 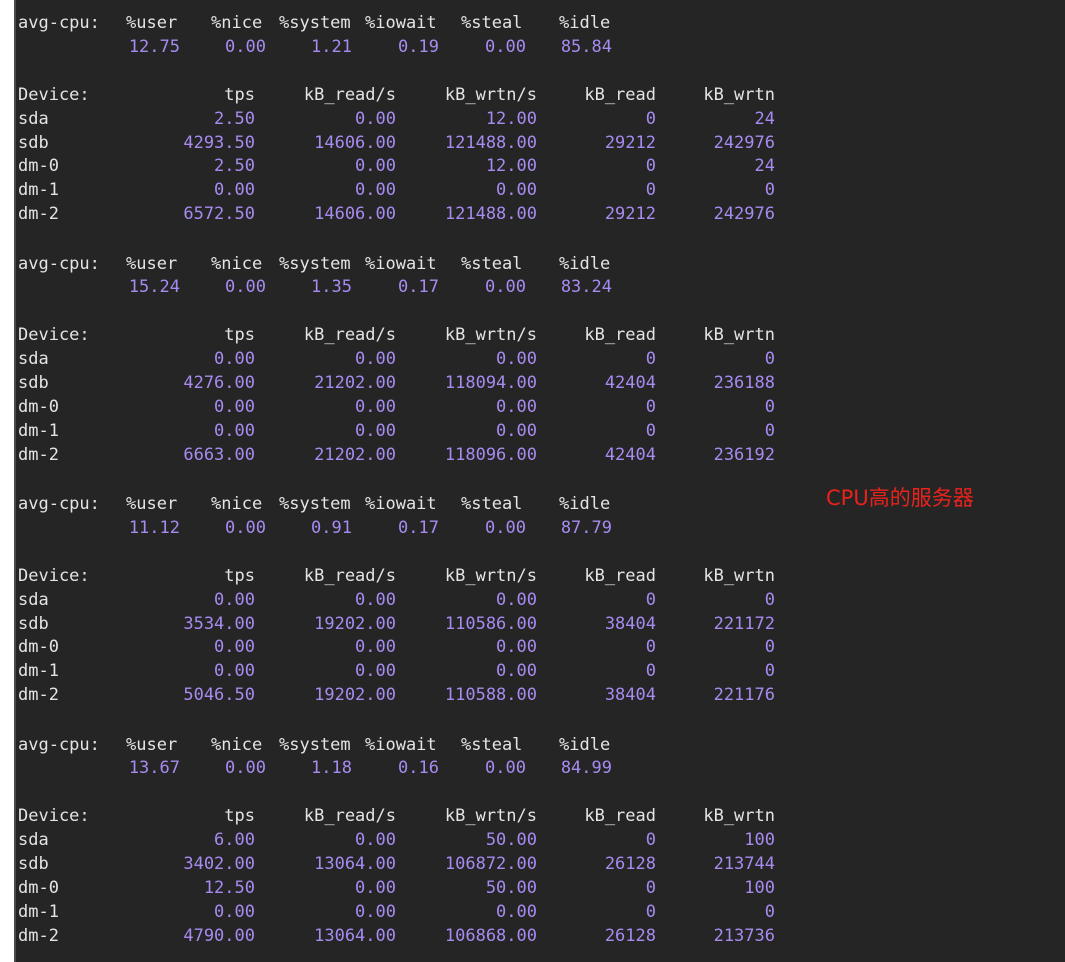 I want to click on cpu-values-row: 15.24 0.00 1.35 0.17 0.00 83.24, so click(x=418, y=287).